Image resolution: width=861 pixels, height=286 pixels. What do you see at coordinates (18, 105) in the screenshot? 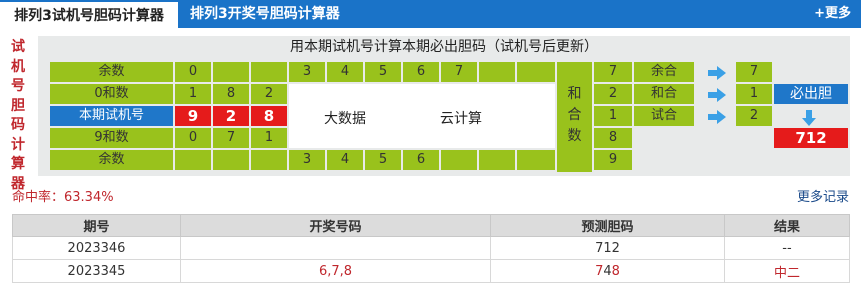
I see `vertical-title-char: 胆` at bounding box center [18, 105].